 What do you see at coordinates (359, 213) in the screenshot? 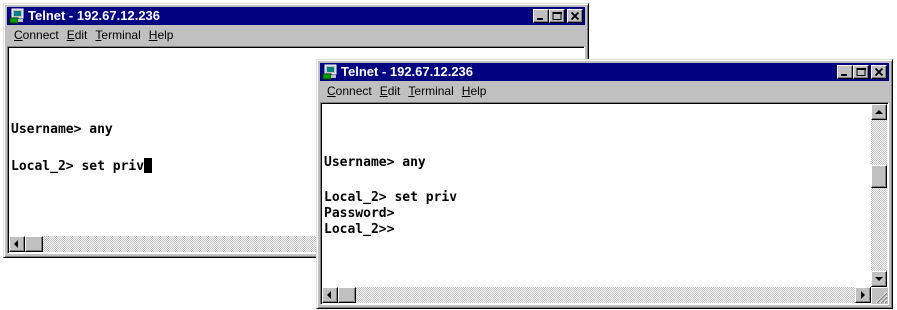
I see `terminal-line: Password>` at bounding box center [359, 213].